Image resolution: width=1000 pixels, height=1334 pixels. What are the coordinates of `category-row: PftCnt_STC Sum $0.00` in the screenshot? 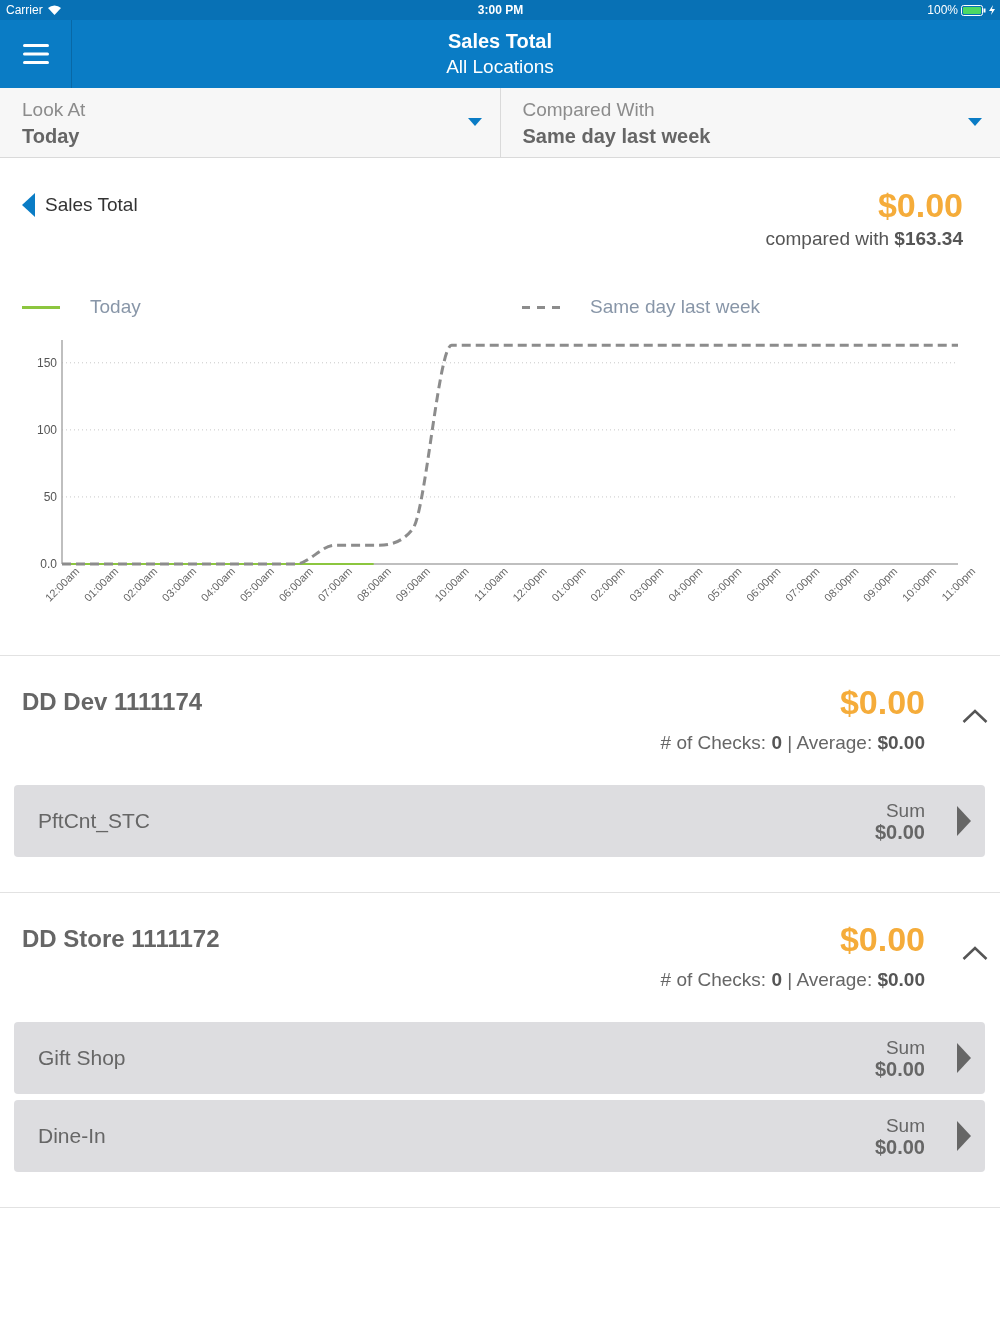 It's located at (499, 821).